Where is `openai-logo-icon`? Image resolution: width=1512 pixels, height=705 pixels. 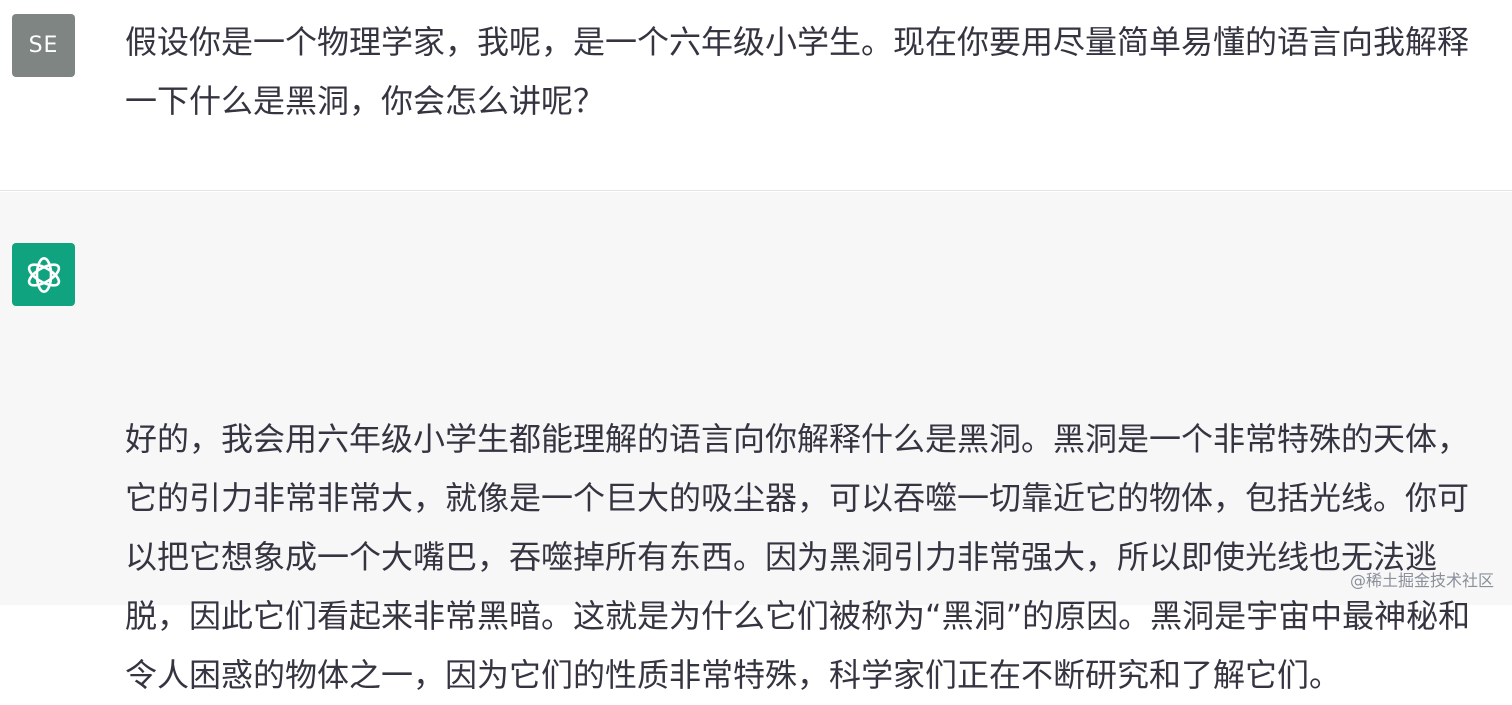 openai-logo-icon is located at coordinates (43, 274).